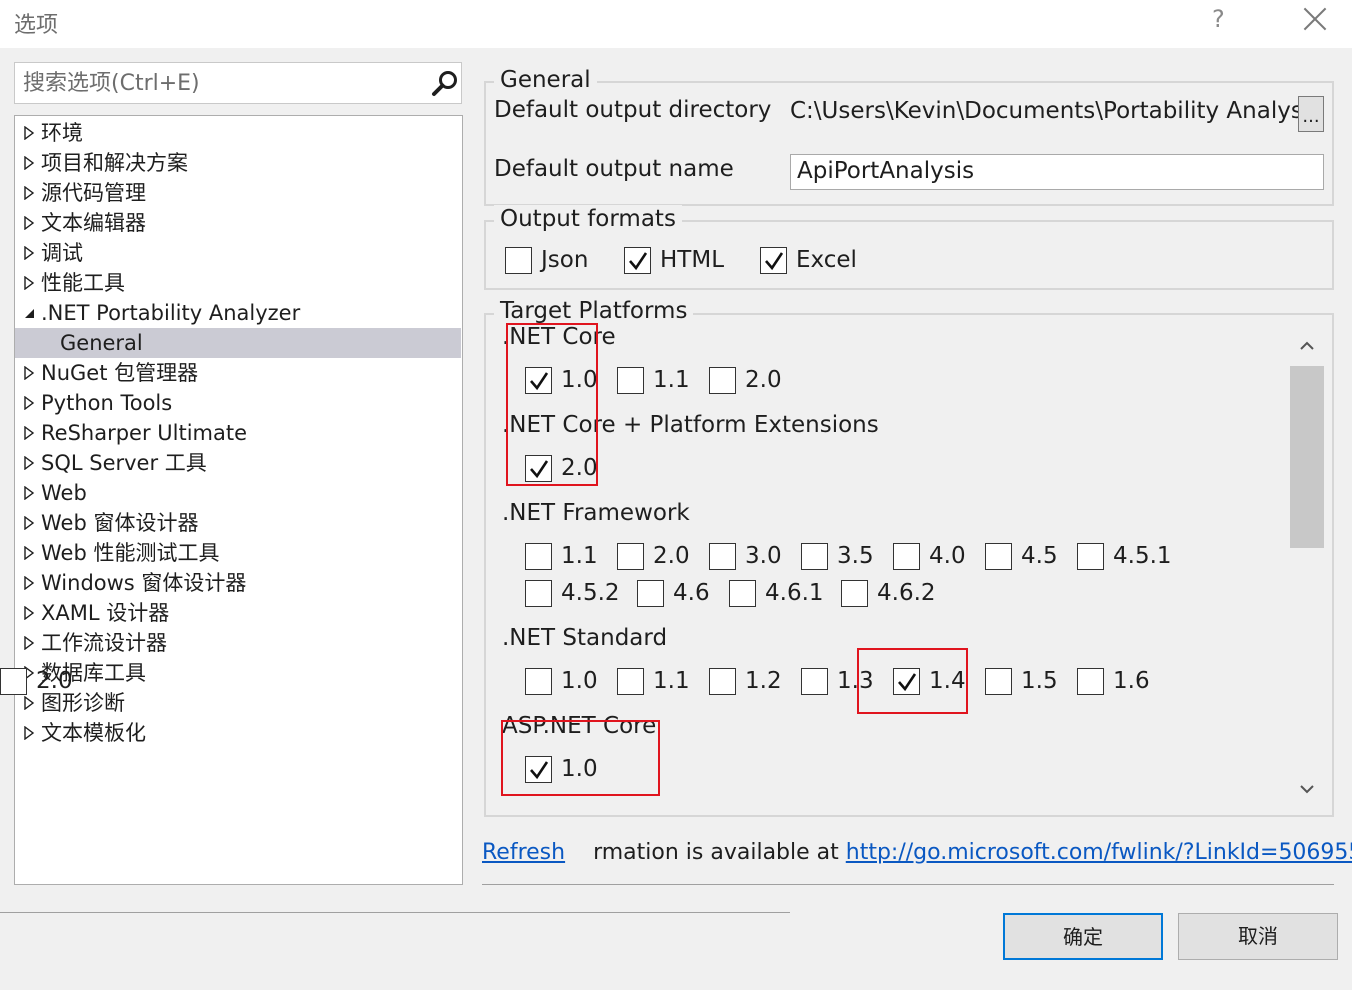  I want to click on tree-item: Web, so click(238, 493).